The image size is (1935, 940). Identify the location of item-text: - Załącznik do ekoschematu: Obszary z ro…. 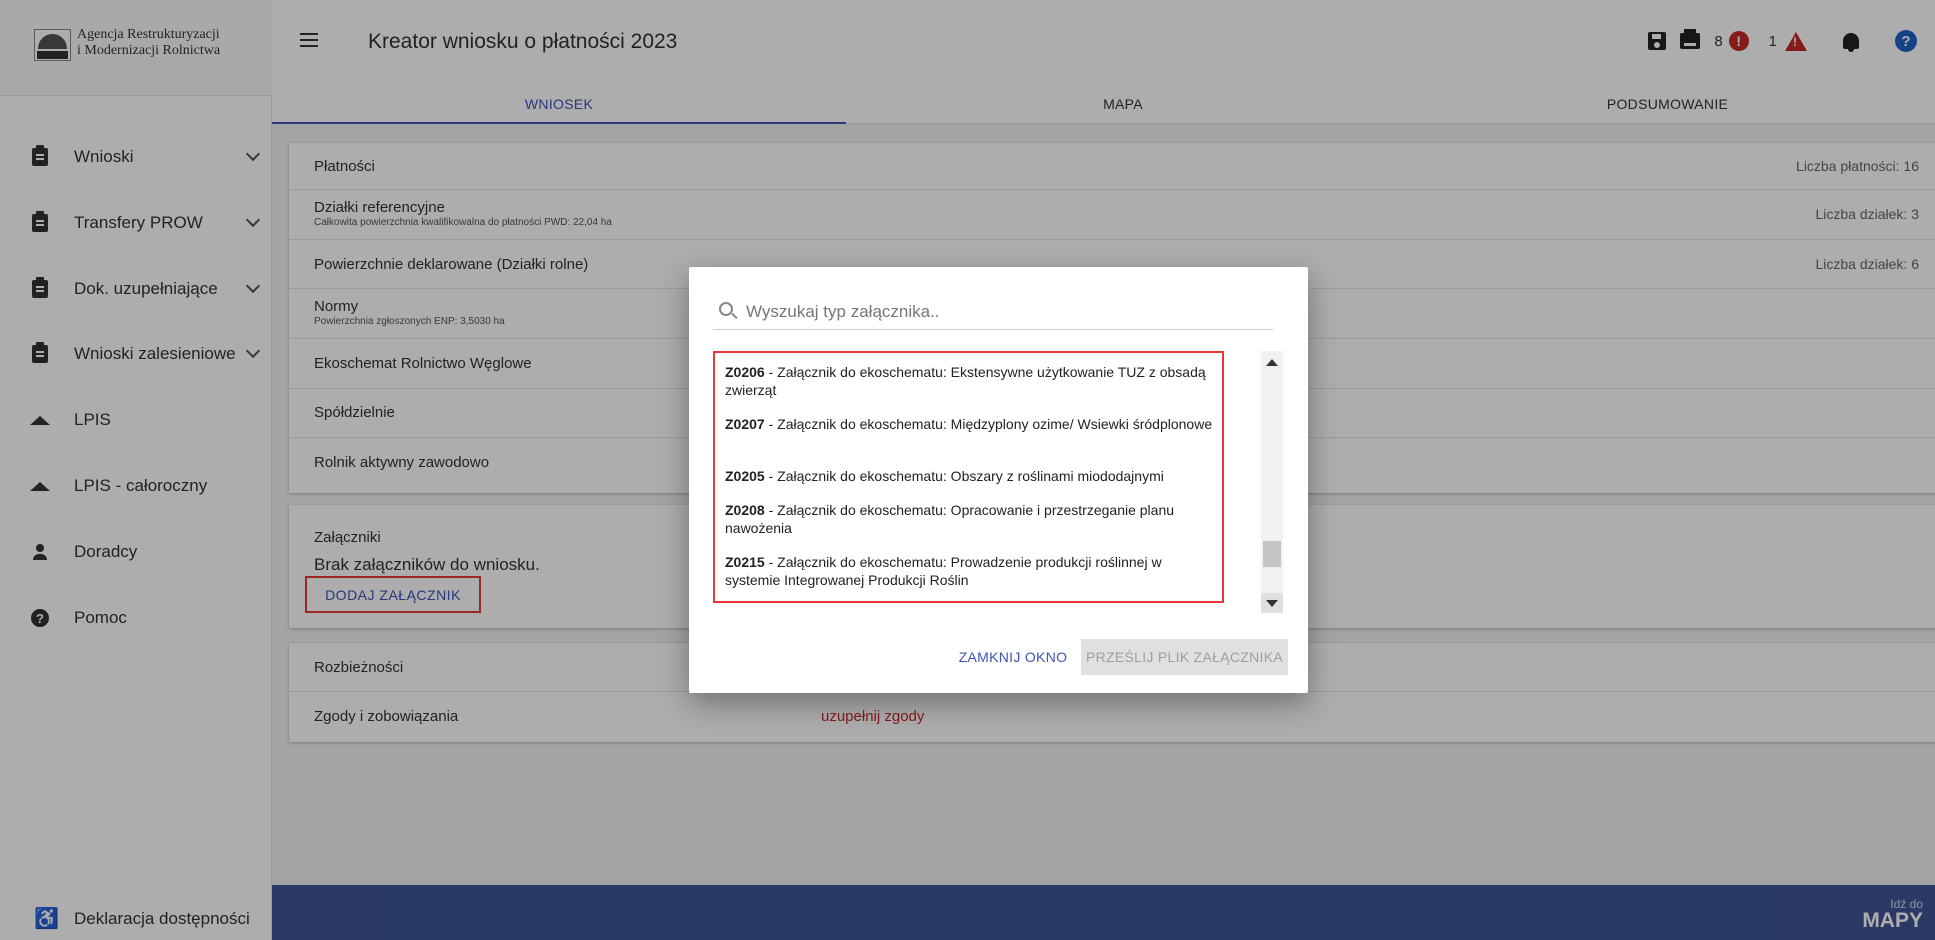
(964, 476).